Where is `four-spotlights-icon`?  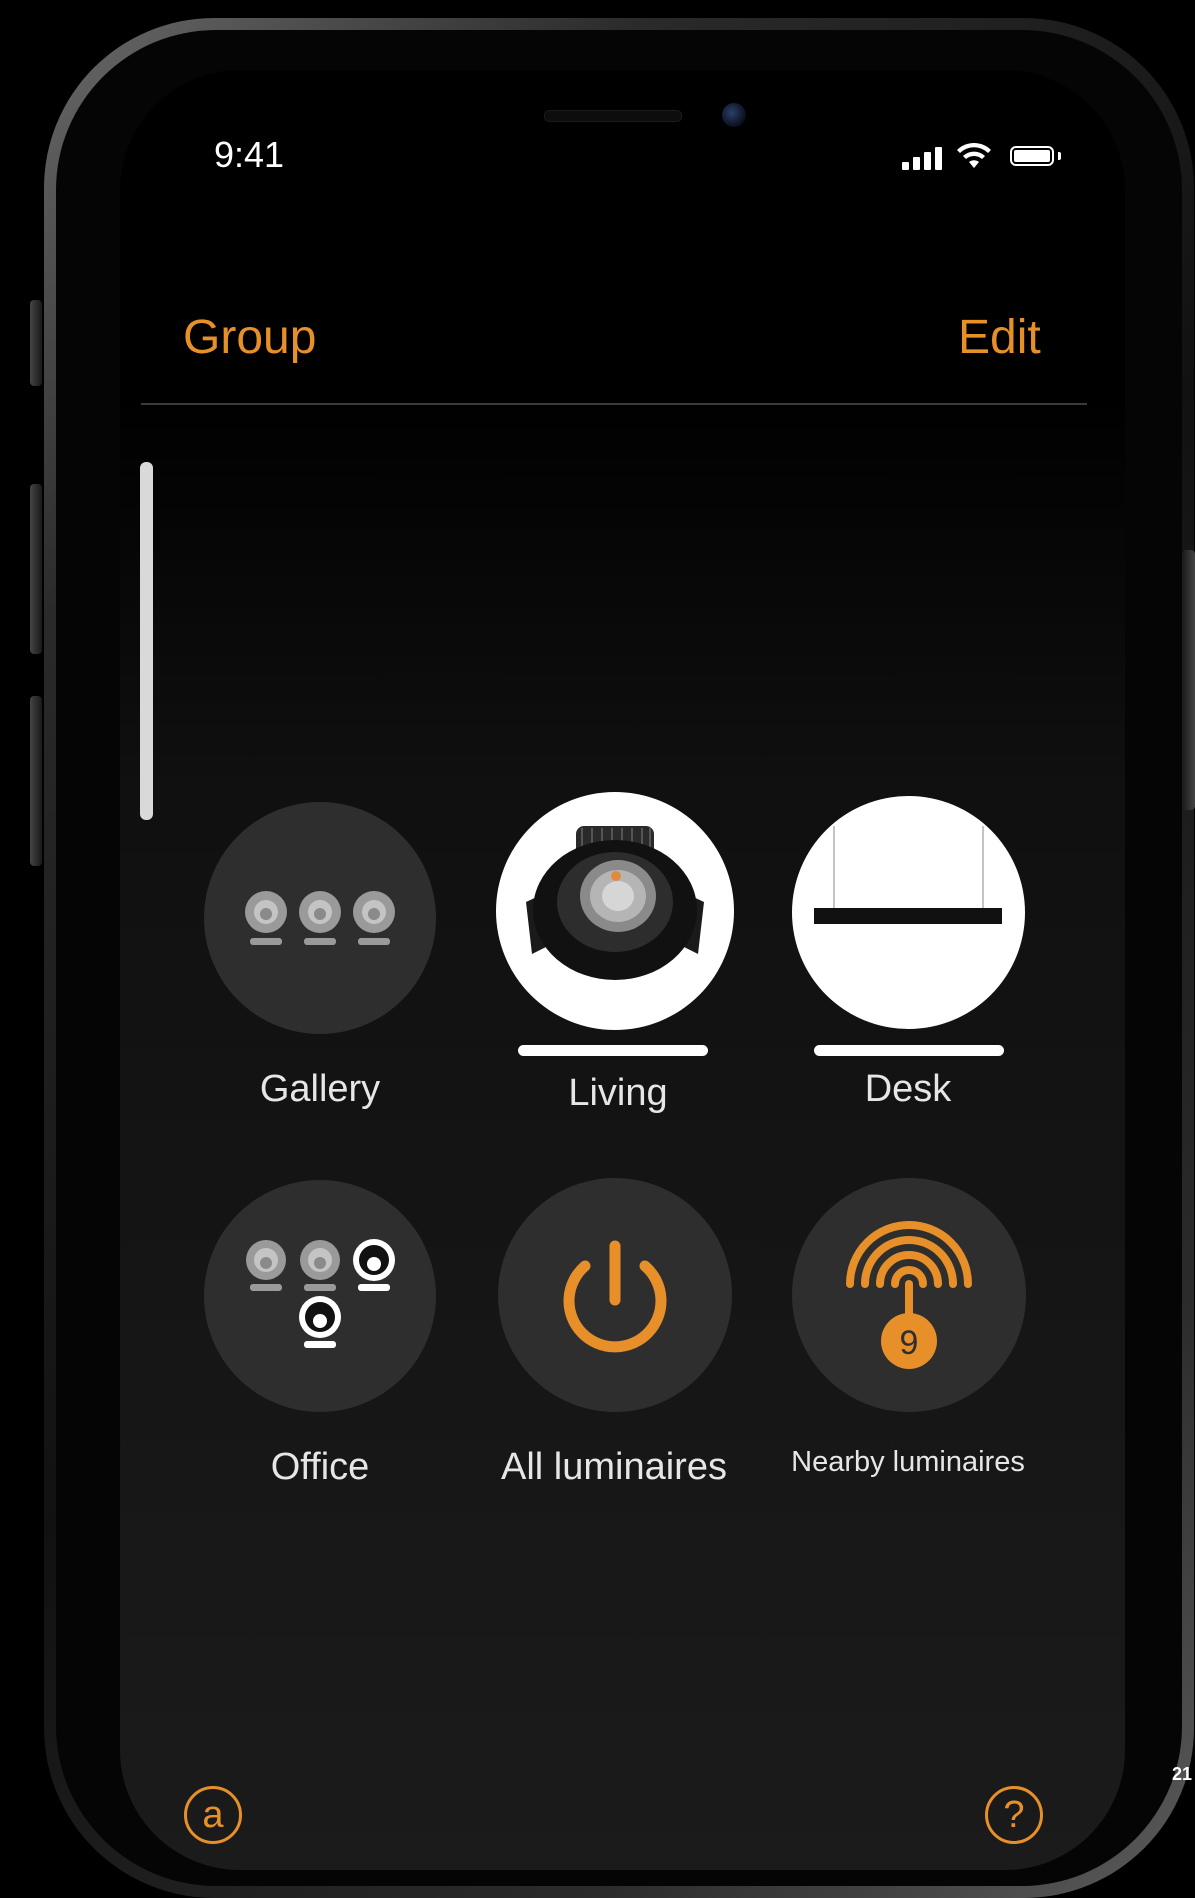
four-spotlights-icon is located at coordinates (320, 1293).